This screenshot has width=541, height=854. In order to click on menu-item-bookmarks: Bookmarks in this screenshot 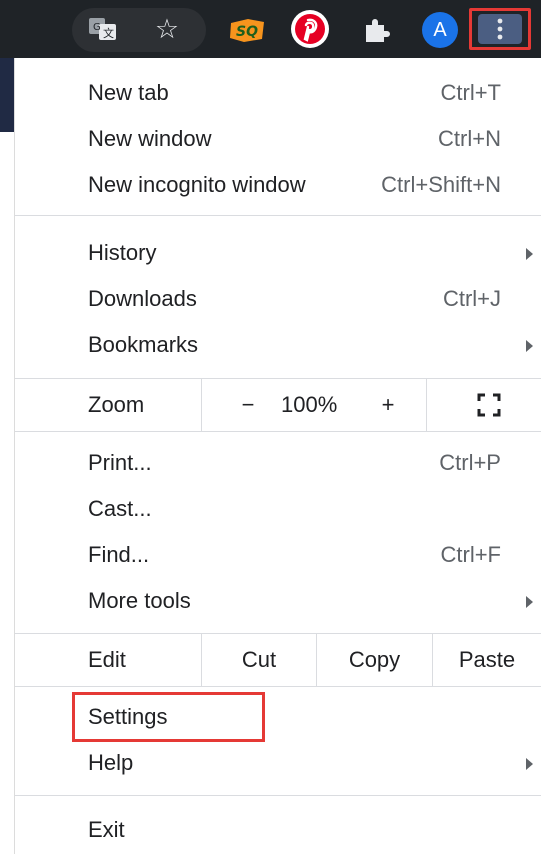, I will do `click(278, 345)`.